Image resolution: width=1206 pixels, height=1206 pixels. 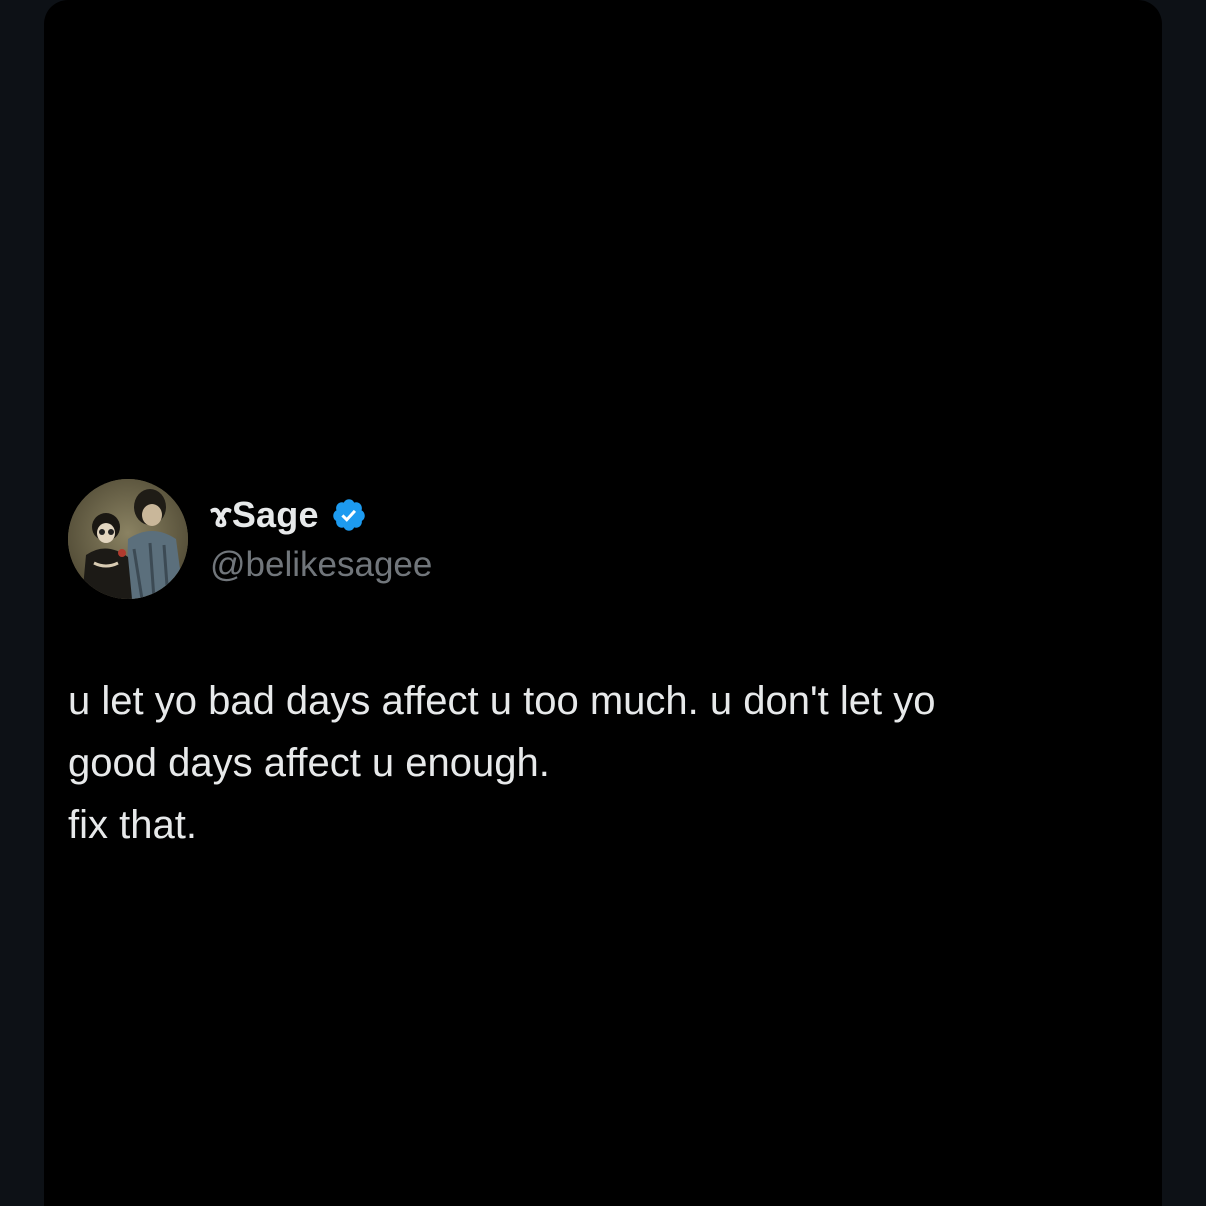 What do you see at coordinates (598, 539) in the screenshot?
I see `tweet-header: ɤSage @belikesagee` at bounding box center [598, 539].